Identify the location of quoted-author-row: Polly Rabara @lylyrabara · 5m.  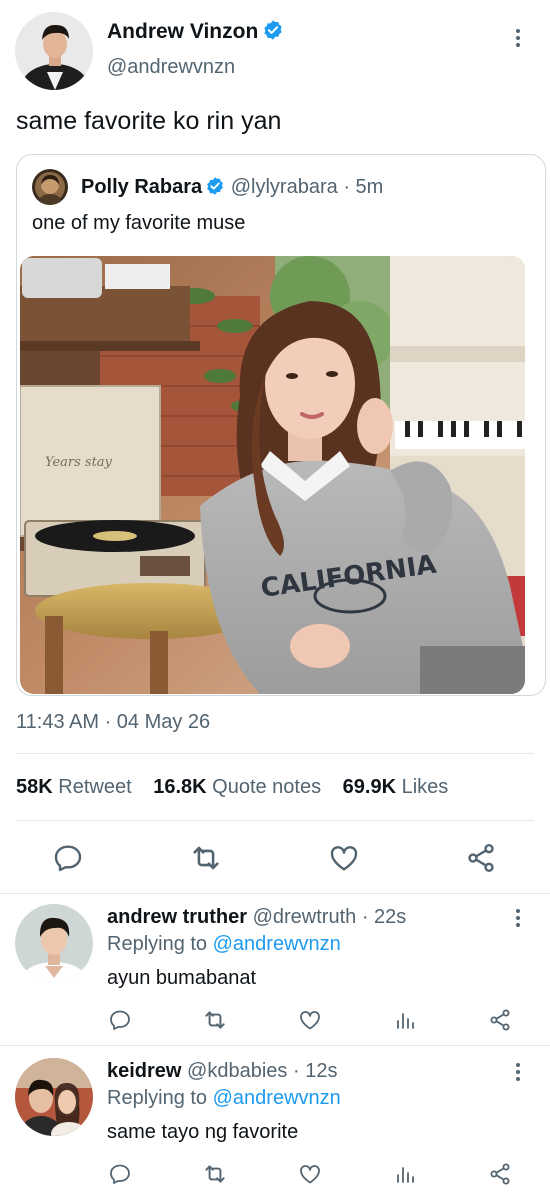
(232, 187).